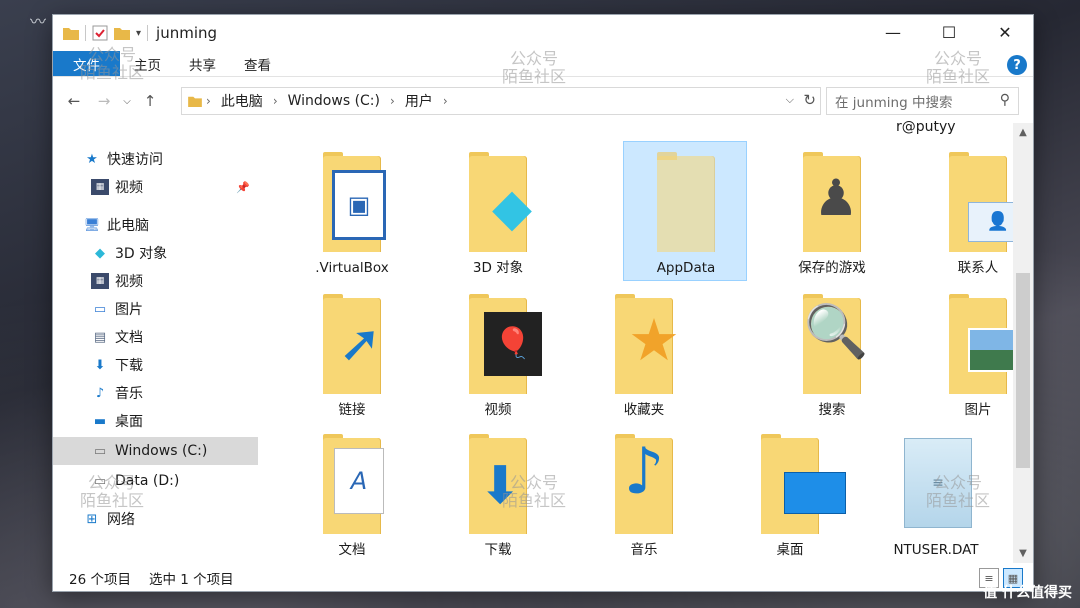  I want to click on list-item: ♪ 音乐, so click(643, 493).